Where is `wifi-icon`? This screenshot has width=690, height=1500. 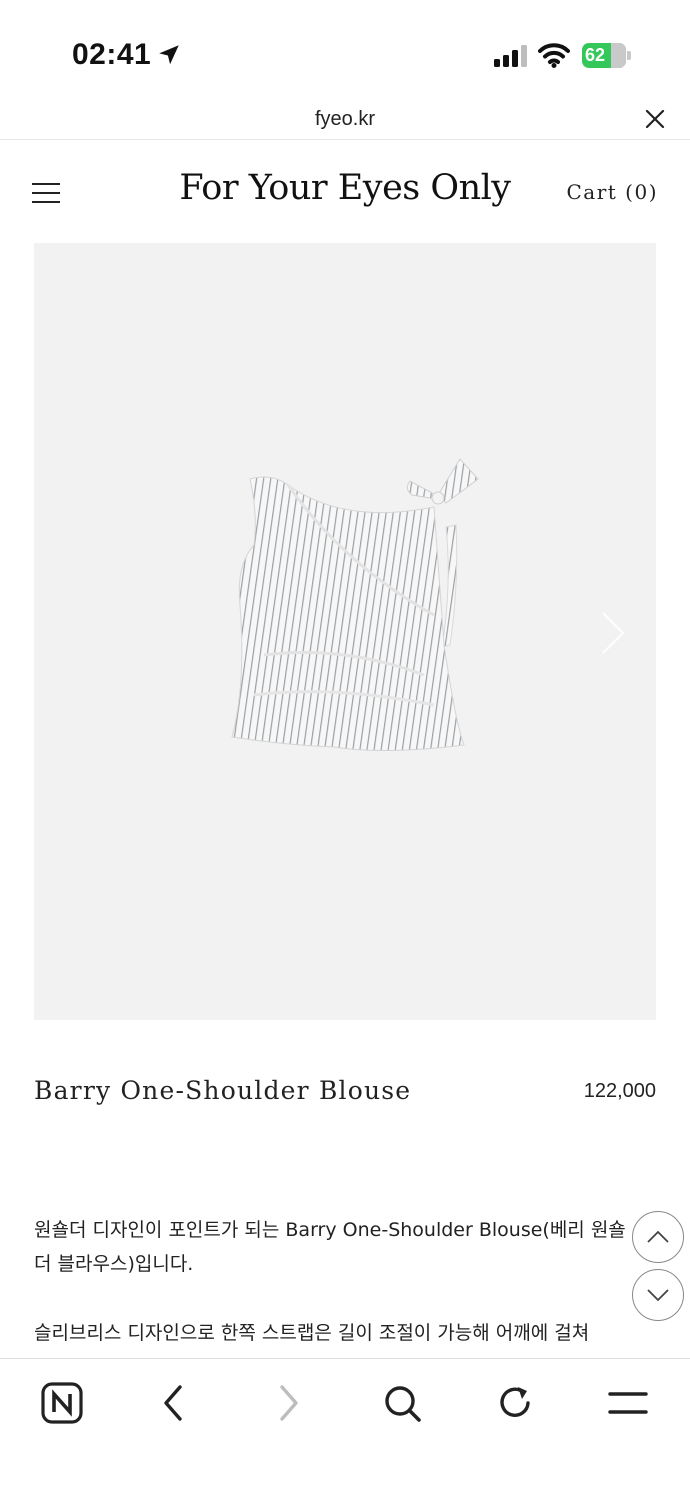
wifi-icon is located at coordinates (554, 55).